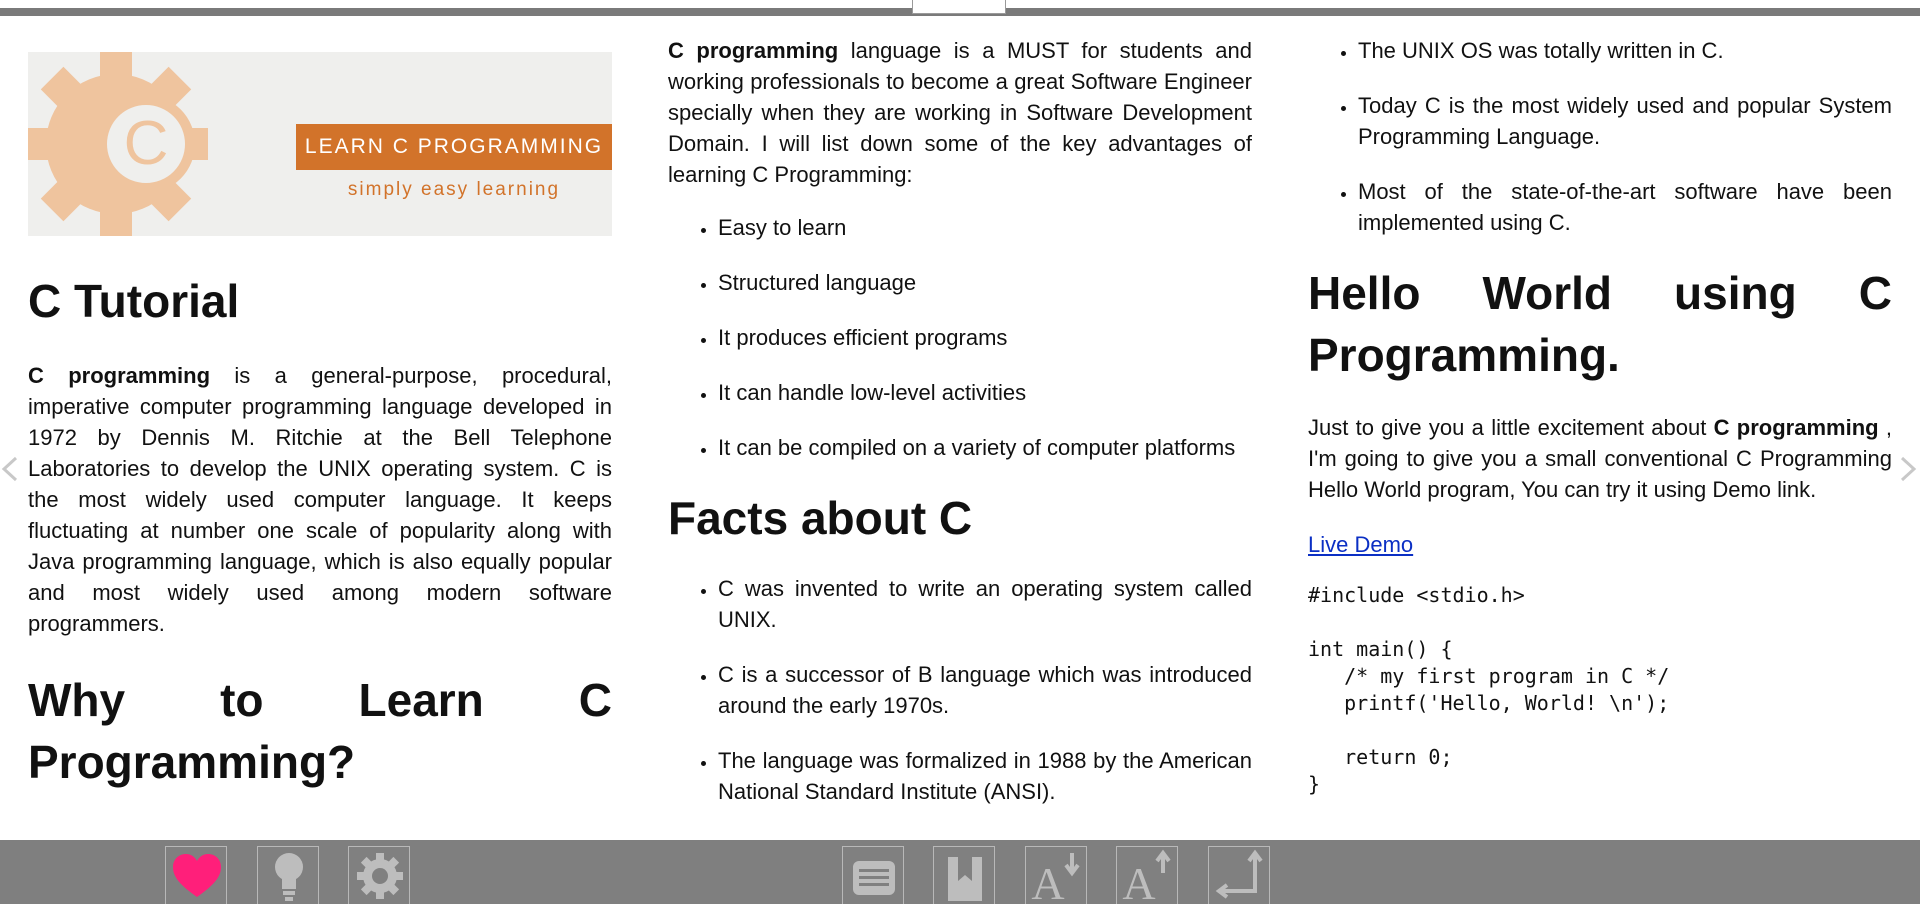 The width and height of the screenshot is (1920, 905). What do you see at coordinates (10, 469) in the screenshot?
I see `prev-page-arrow-icon` at bounding box center [10, 469].